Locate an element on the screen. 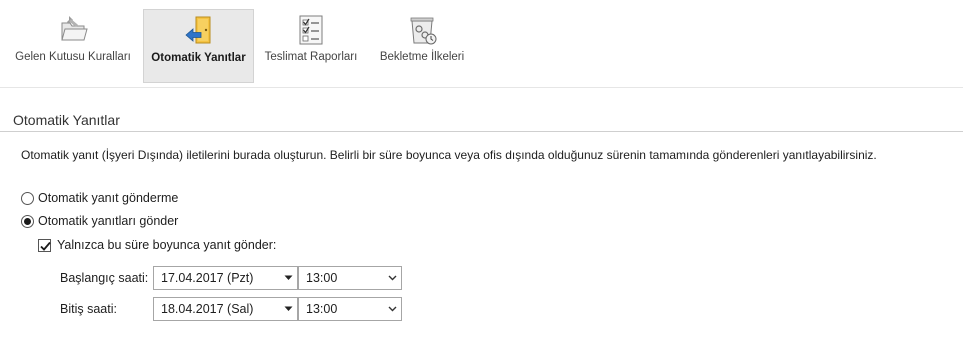 The width and height of the screenshot is (963, 349). section-divider is located at coordinates (481, 131).